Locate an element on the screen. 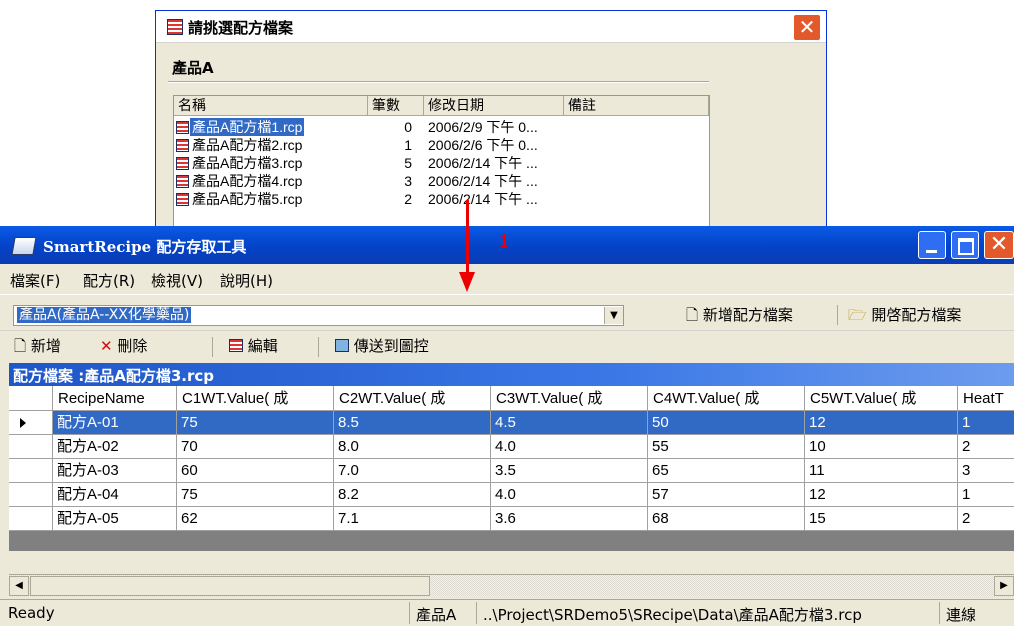 The height and width of the screenshot is (626, 1014). menu-recipe: 配方(R) is located at coordinates (109, 280).